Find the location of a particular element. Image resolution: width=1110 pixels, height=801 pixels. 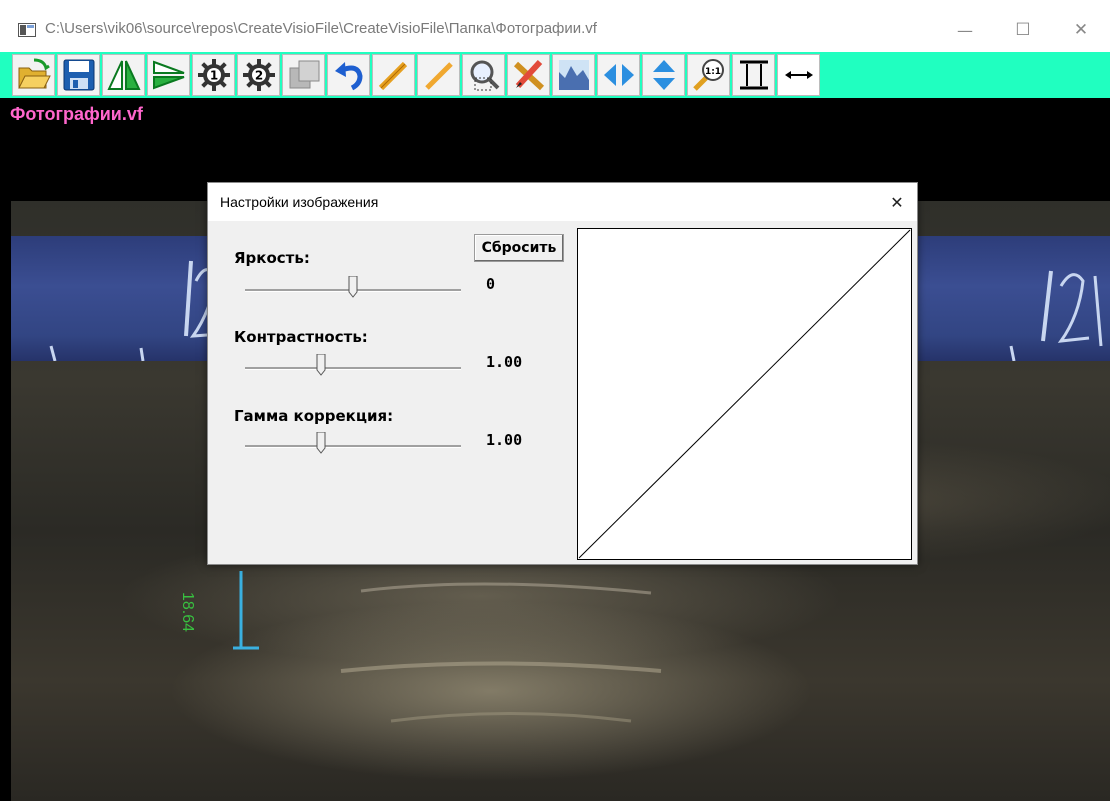

settings-2-button: 2 is located at coordinates (258, 75).